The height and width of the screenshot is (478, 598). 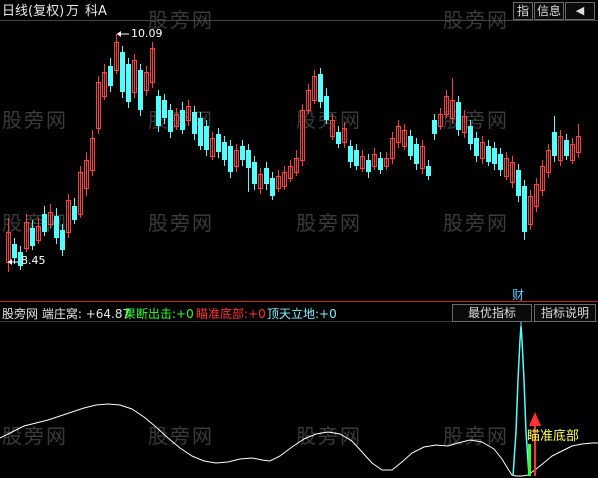 I want to click on unit-label: 万, so click(x=73, y=11).